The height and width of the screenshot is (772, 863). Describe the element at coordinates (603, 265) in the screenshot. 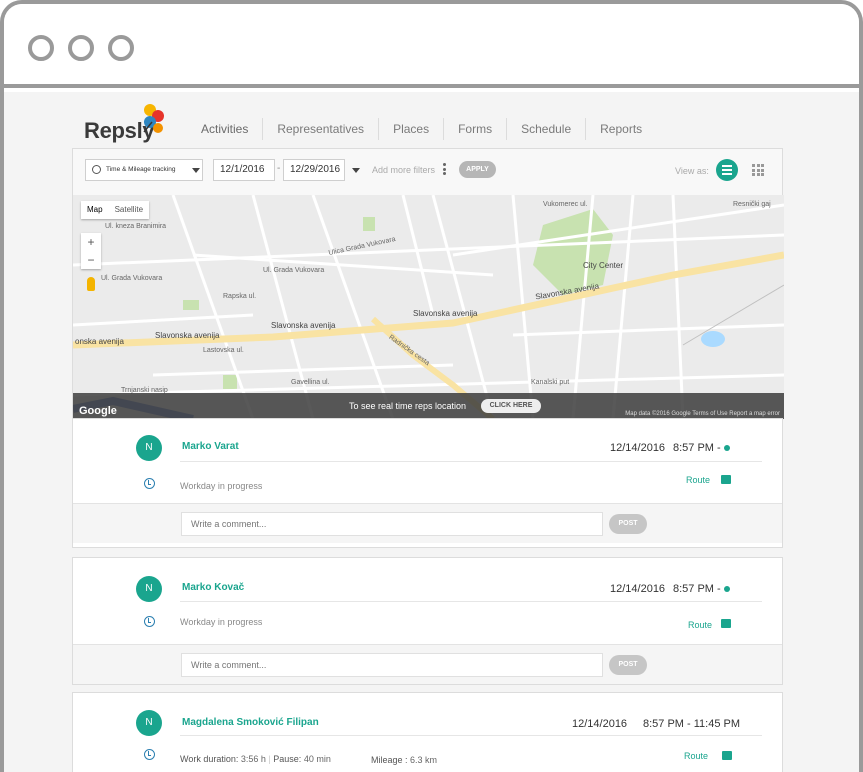

I see `map-label: City Center` at that location.